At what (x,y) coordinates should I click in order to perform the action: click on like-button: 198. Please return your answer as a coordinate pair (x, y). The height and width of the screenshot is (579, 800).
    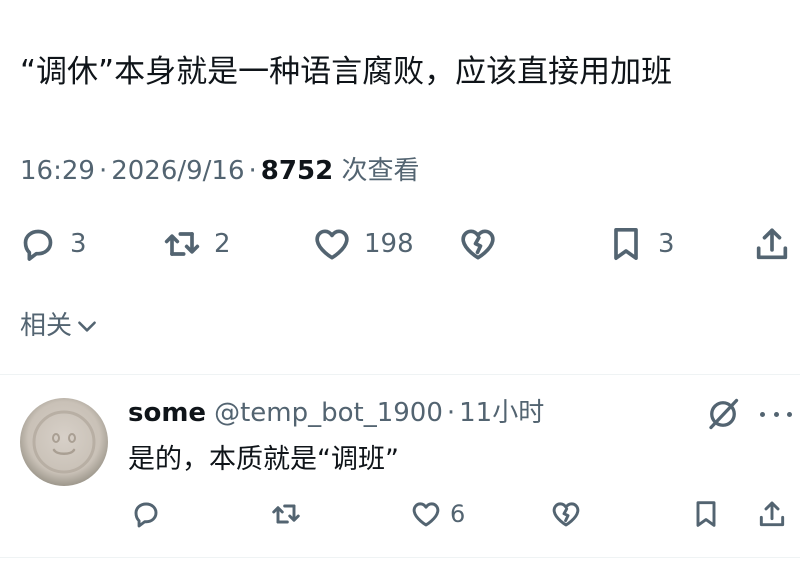
    Looking at the image, I should click on (363, 244).